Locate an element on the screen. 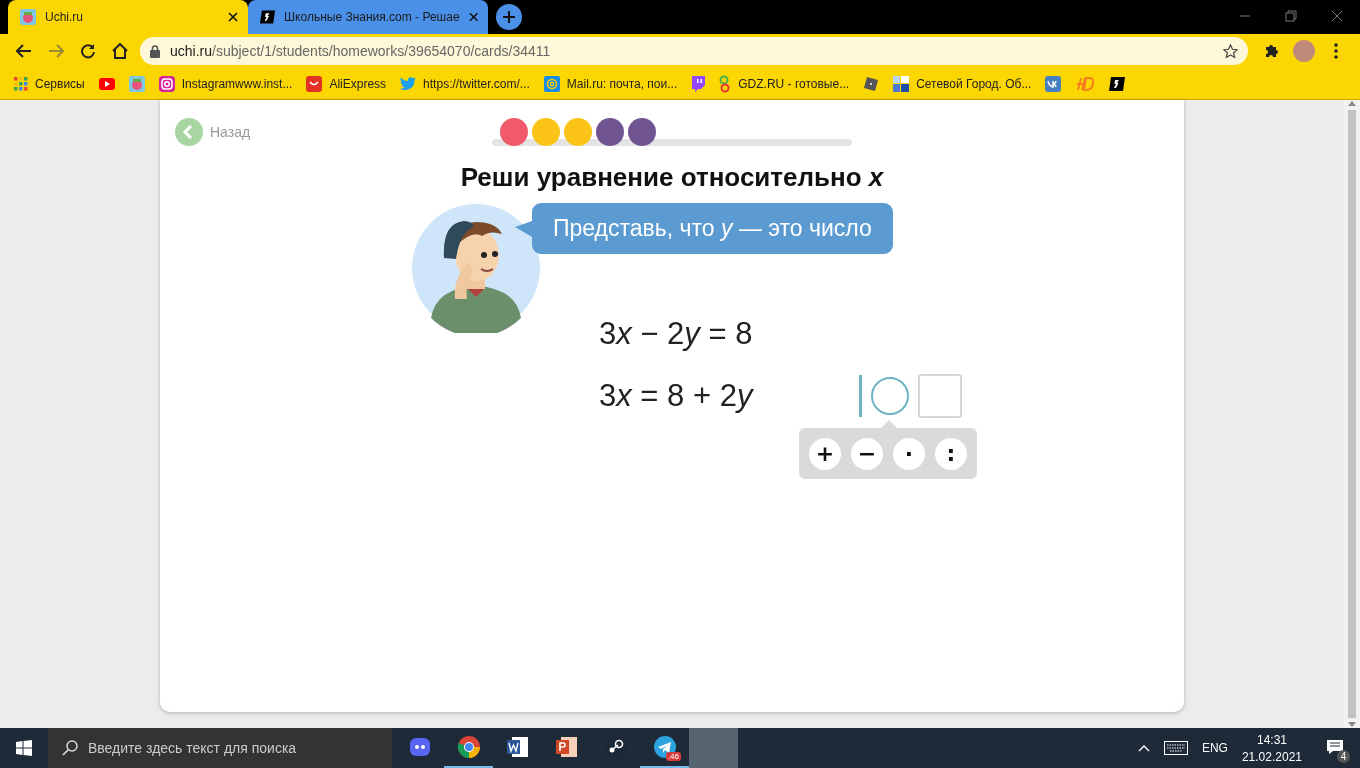  at-sign-icon is located at coordinates (551, 83).